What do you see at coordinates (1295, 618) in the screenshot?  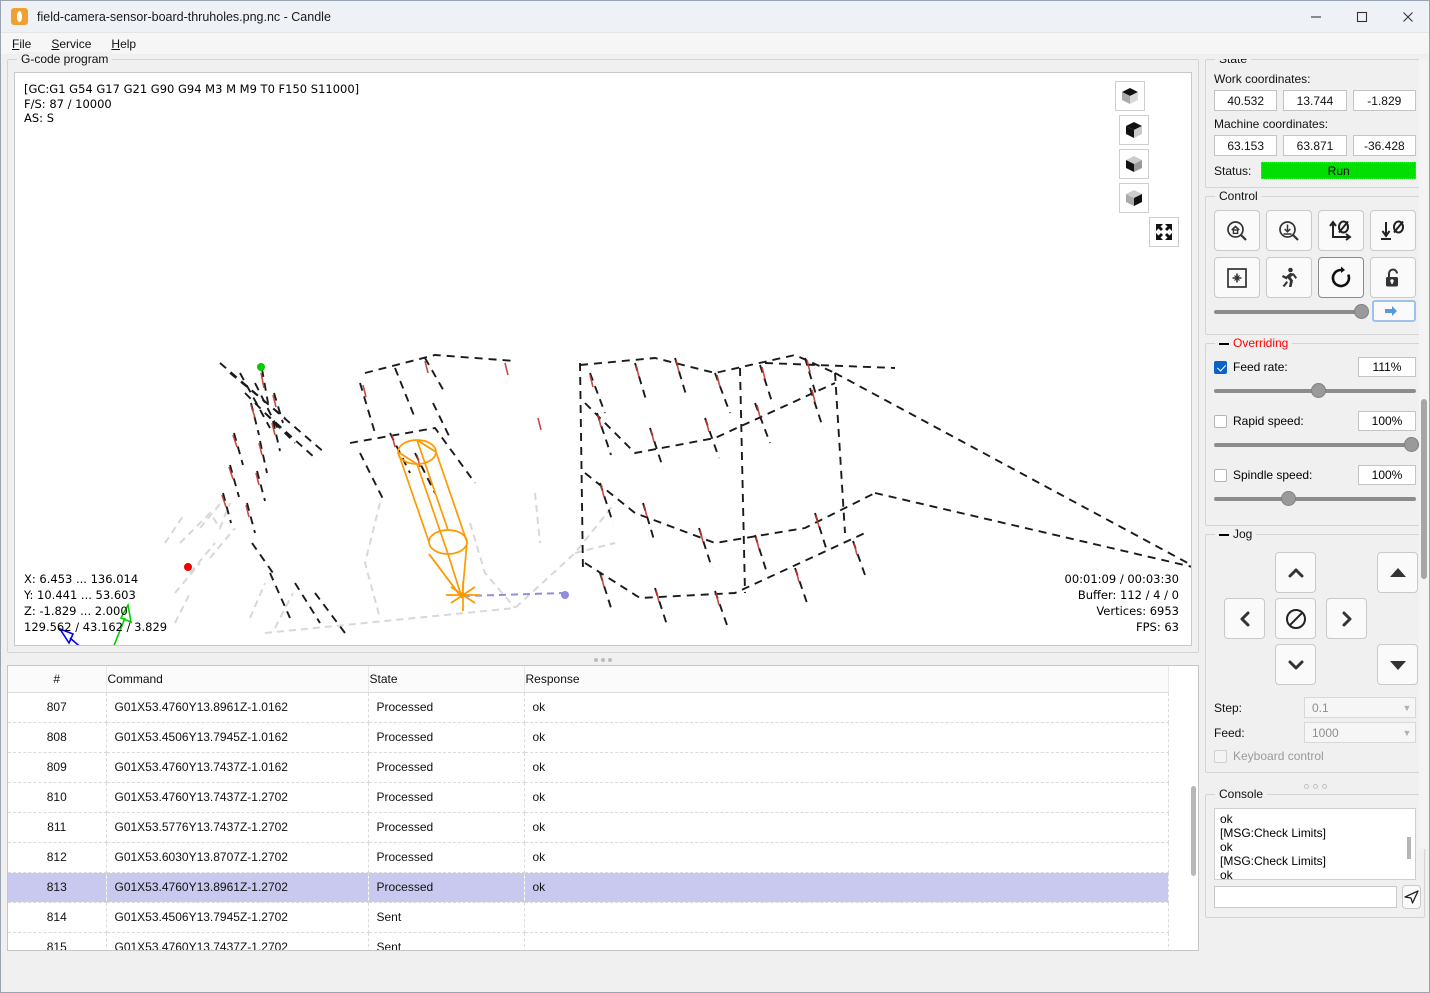 I see `jog-stop-button` at bounding box center [1295, 618].